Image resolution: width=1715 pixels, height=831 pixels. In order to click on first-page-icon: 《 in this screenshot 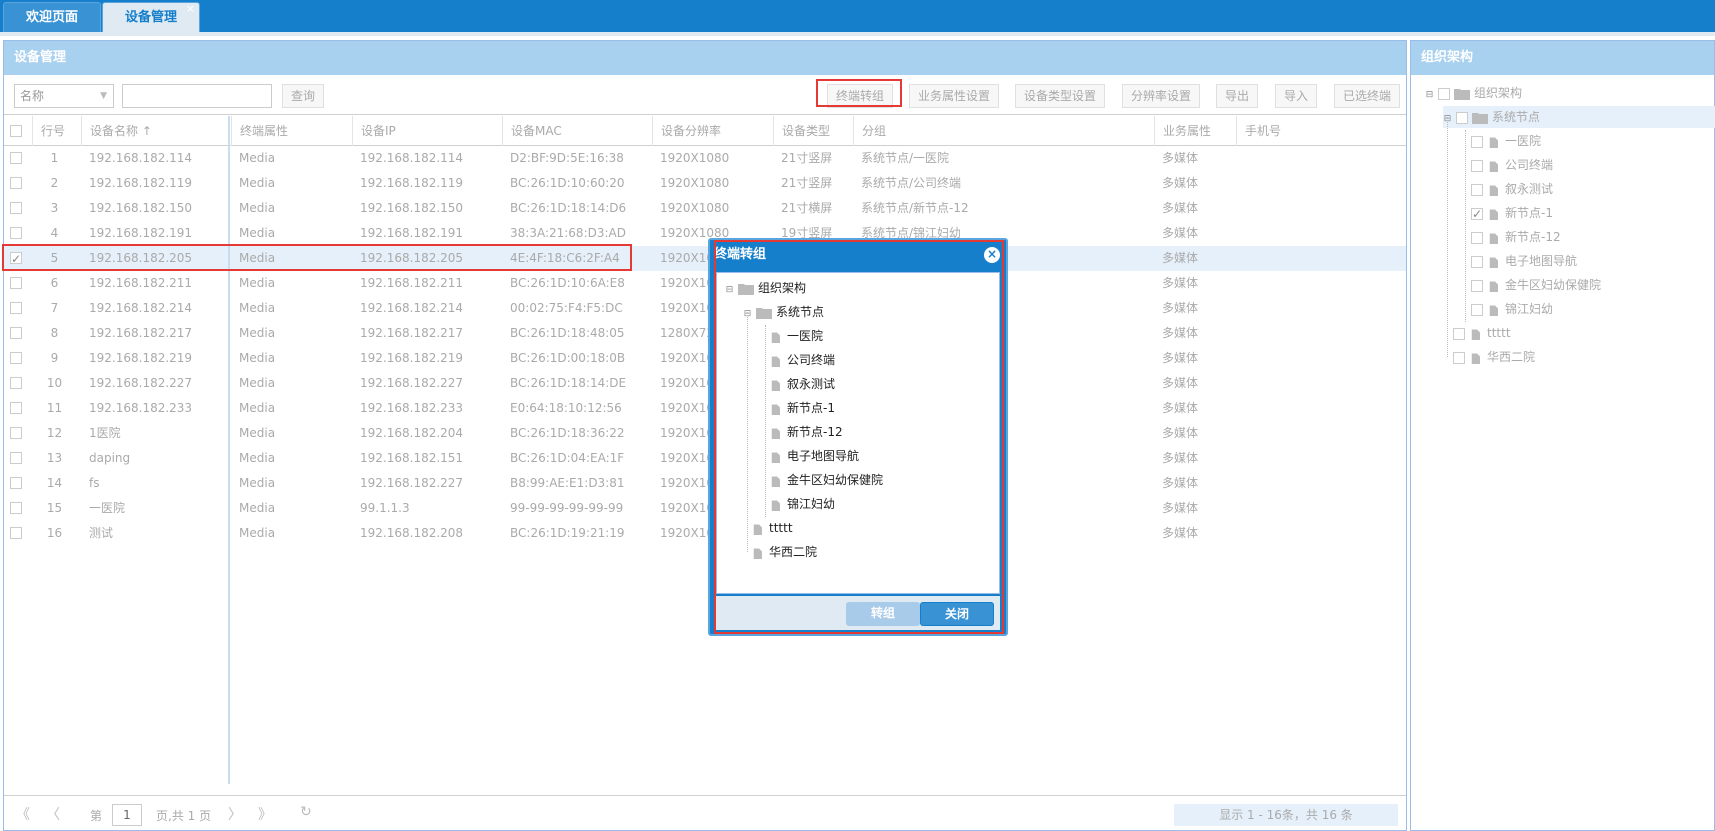, I will do `click(23, 814)`.